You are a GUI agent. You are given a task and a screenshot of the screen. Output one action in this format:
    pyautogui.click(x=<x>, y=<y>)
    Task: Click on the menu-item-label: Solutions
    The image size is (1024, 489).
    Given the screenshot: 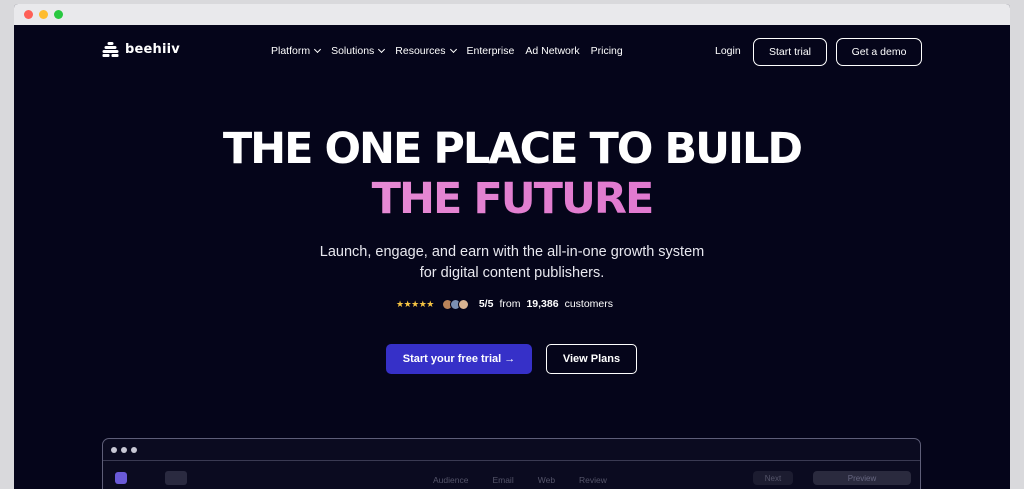 What is the action you would take?
    pyautogui.click(x=353, y=51)
    